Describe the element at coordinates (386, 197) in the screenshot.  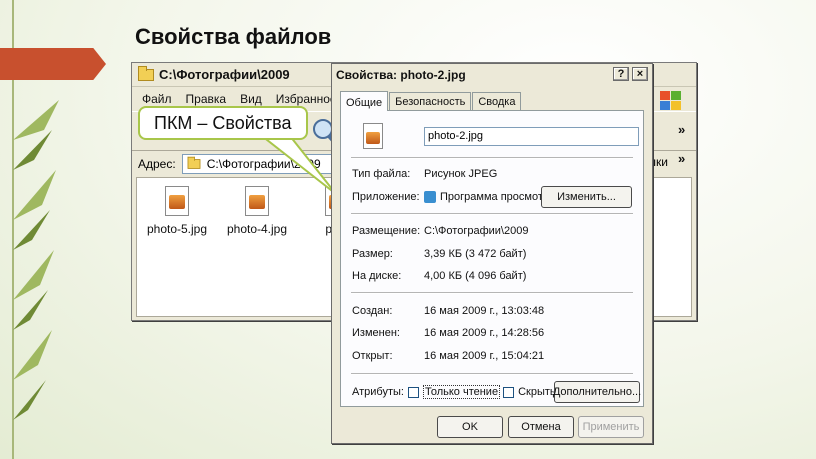
I see `app-label: Приложение:` at that location.